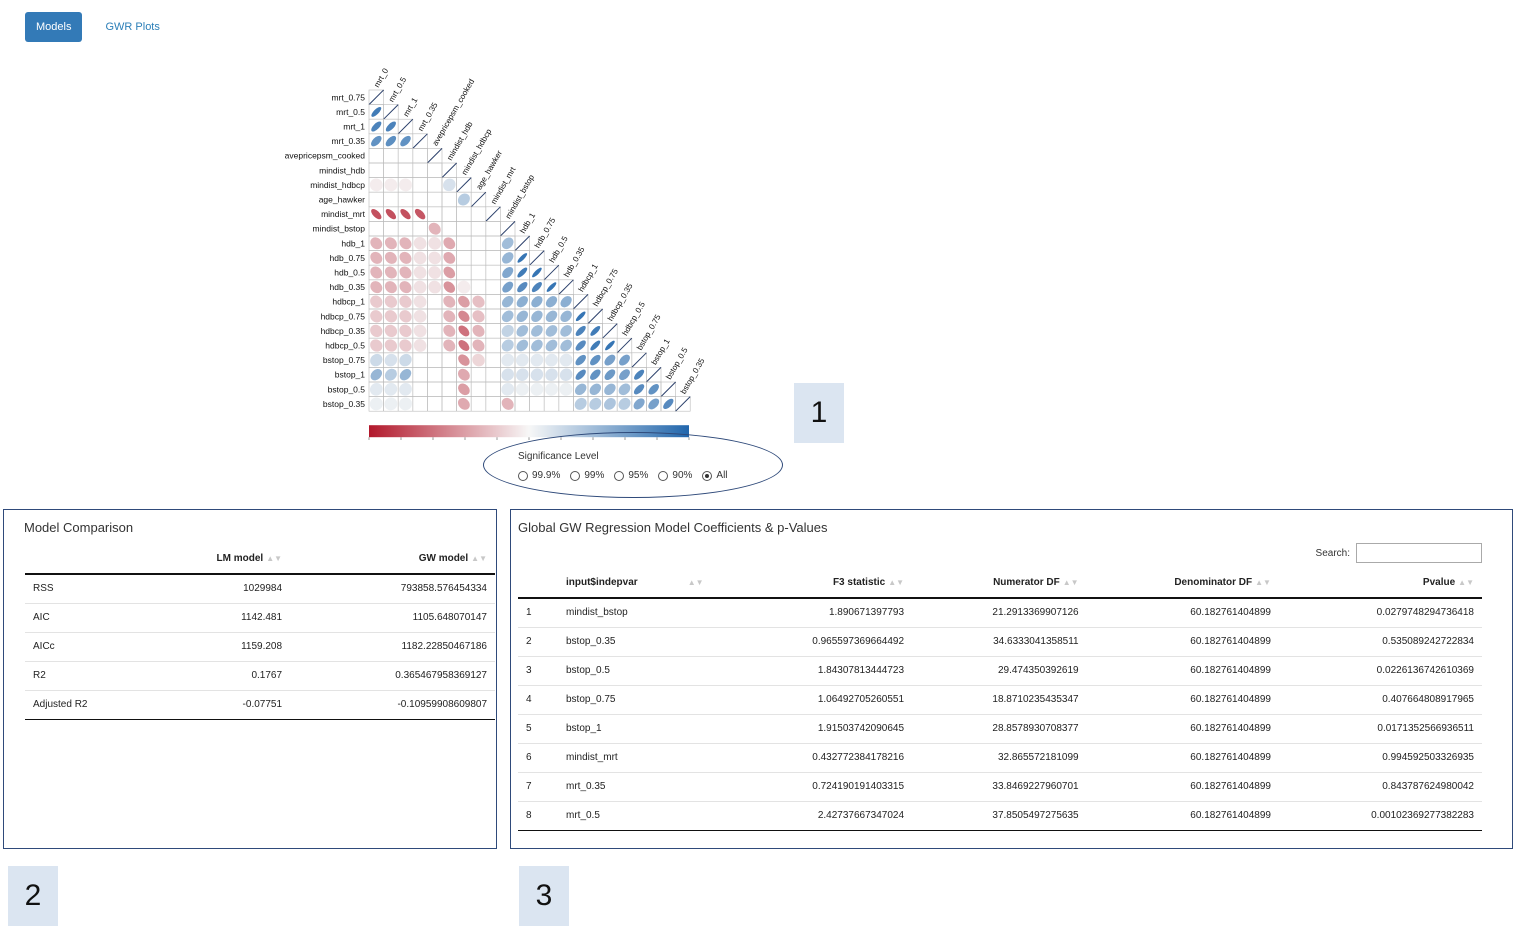 Image resolution: width=1513 pixels, height=940 pixels. Describe the element at coordinates (538, 787) in the screenshot. I see `cell-index: 7` at that location.